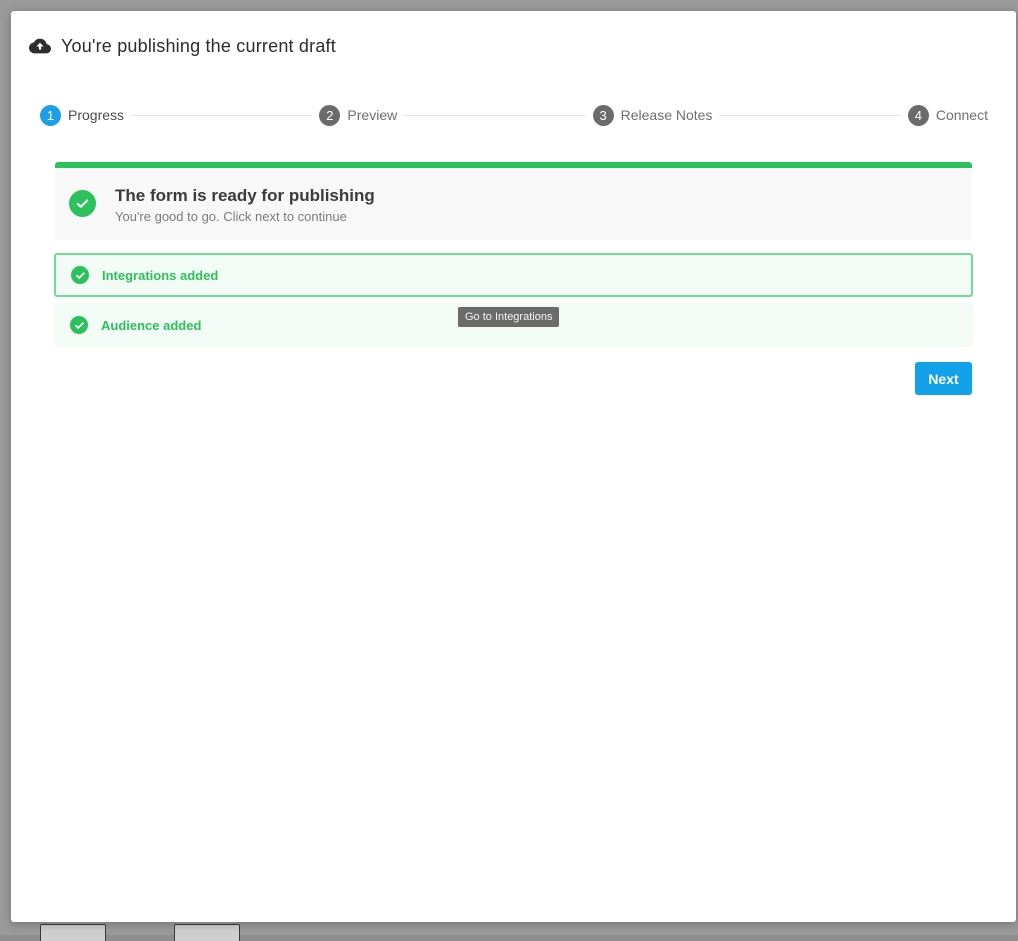  What do you see at coordinates (207, 932) in the screenshot?
I see `background-avatar-tile` at bounding box center [207, 932].